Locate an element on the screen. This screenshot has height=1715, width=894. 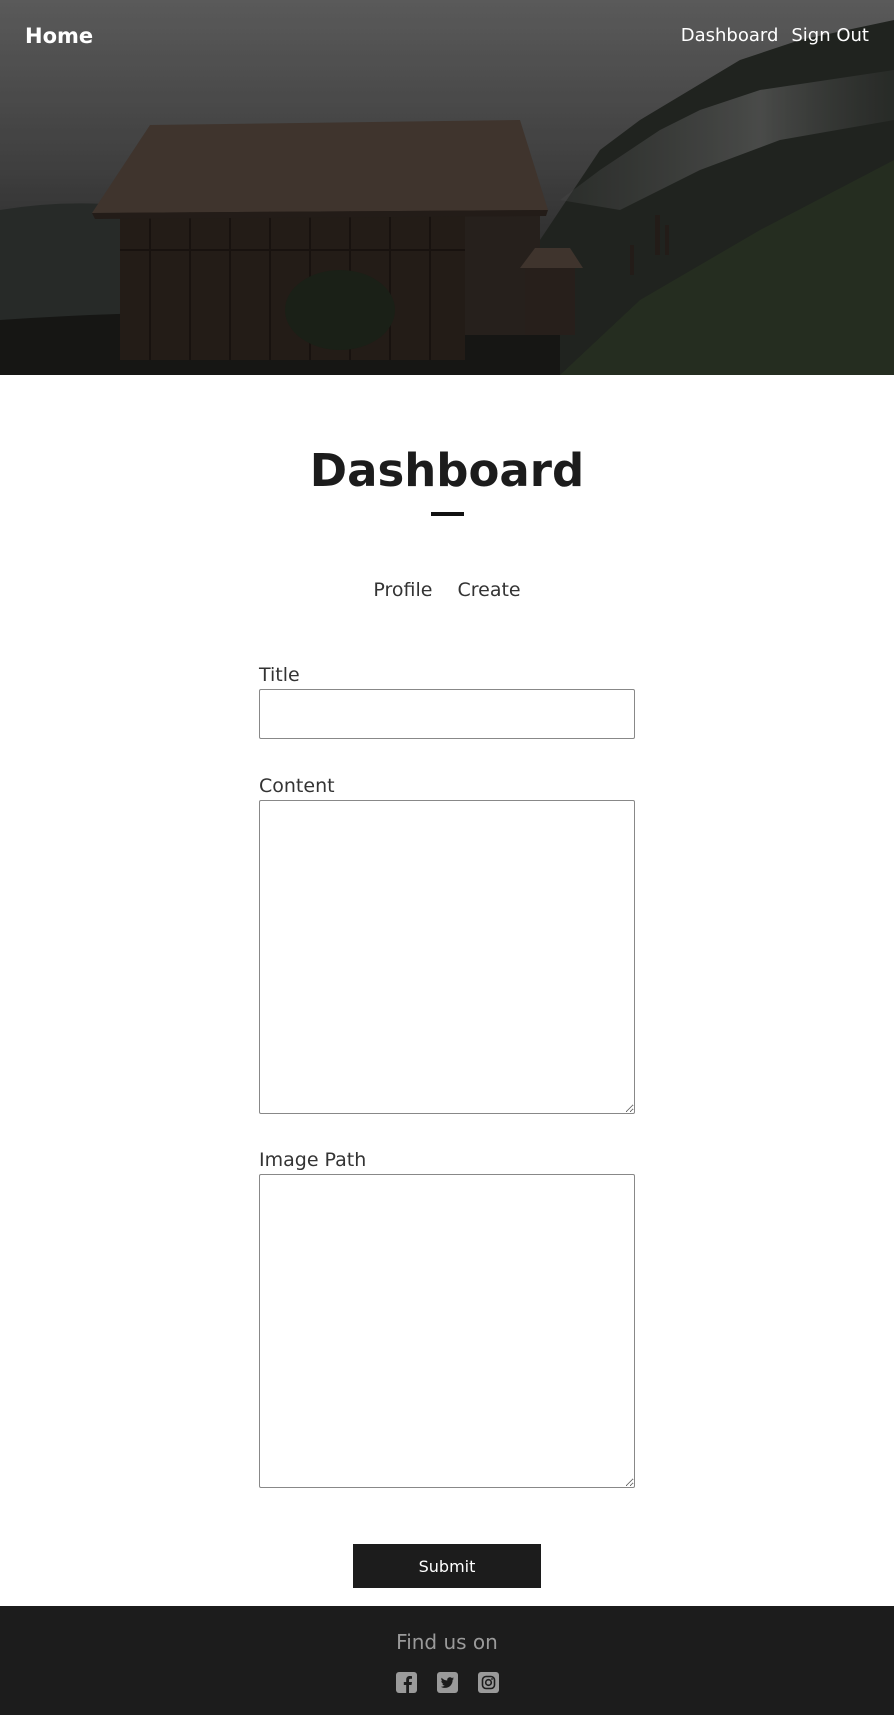
image-path-label: Image Path is located at coordinates (313, 1160).